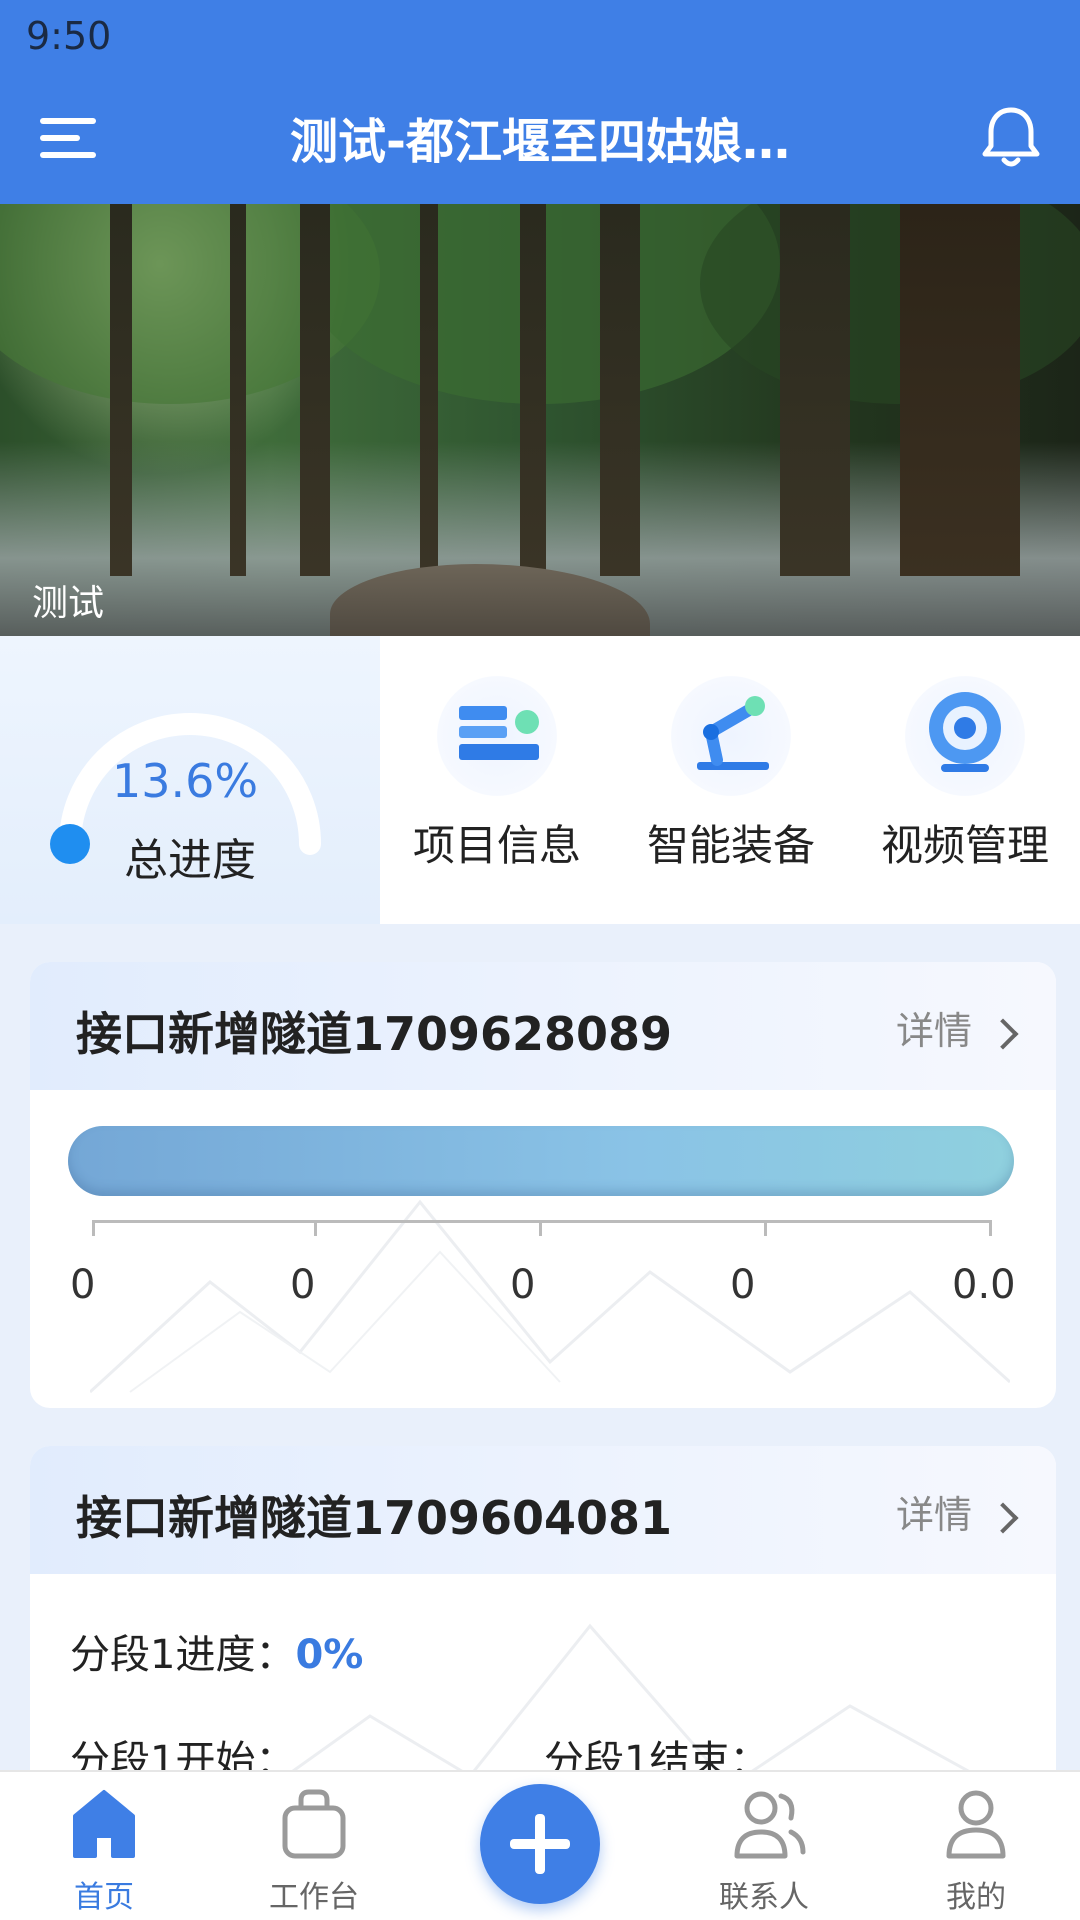  Describe the element at coordinates (185, 781) in the screenshot. I see `progress-value: 13.6%` at that location.